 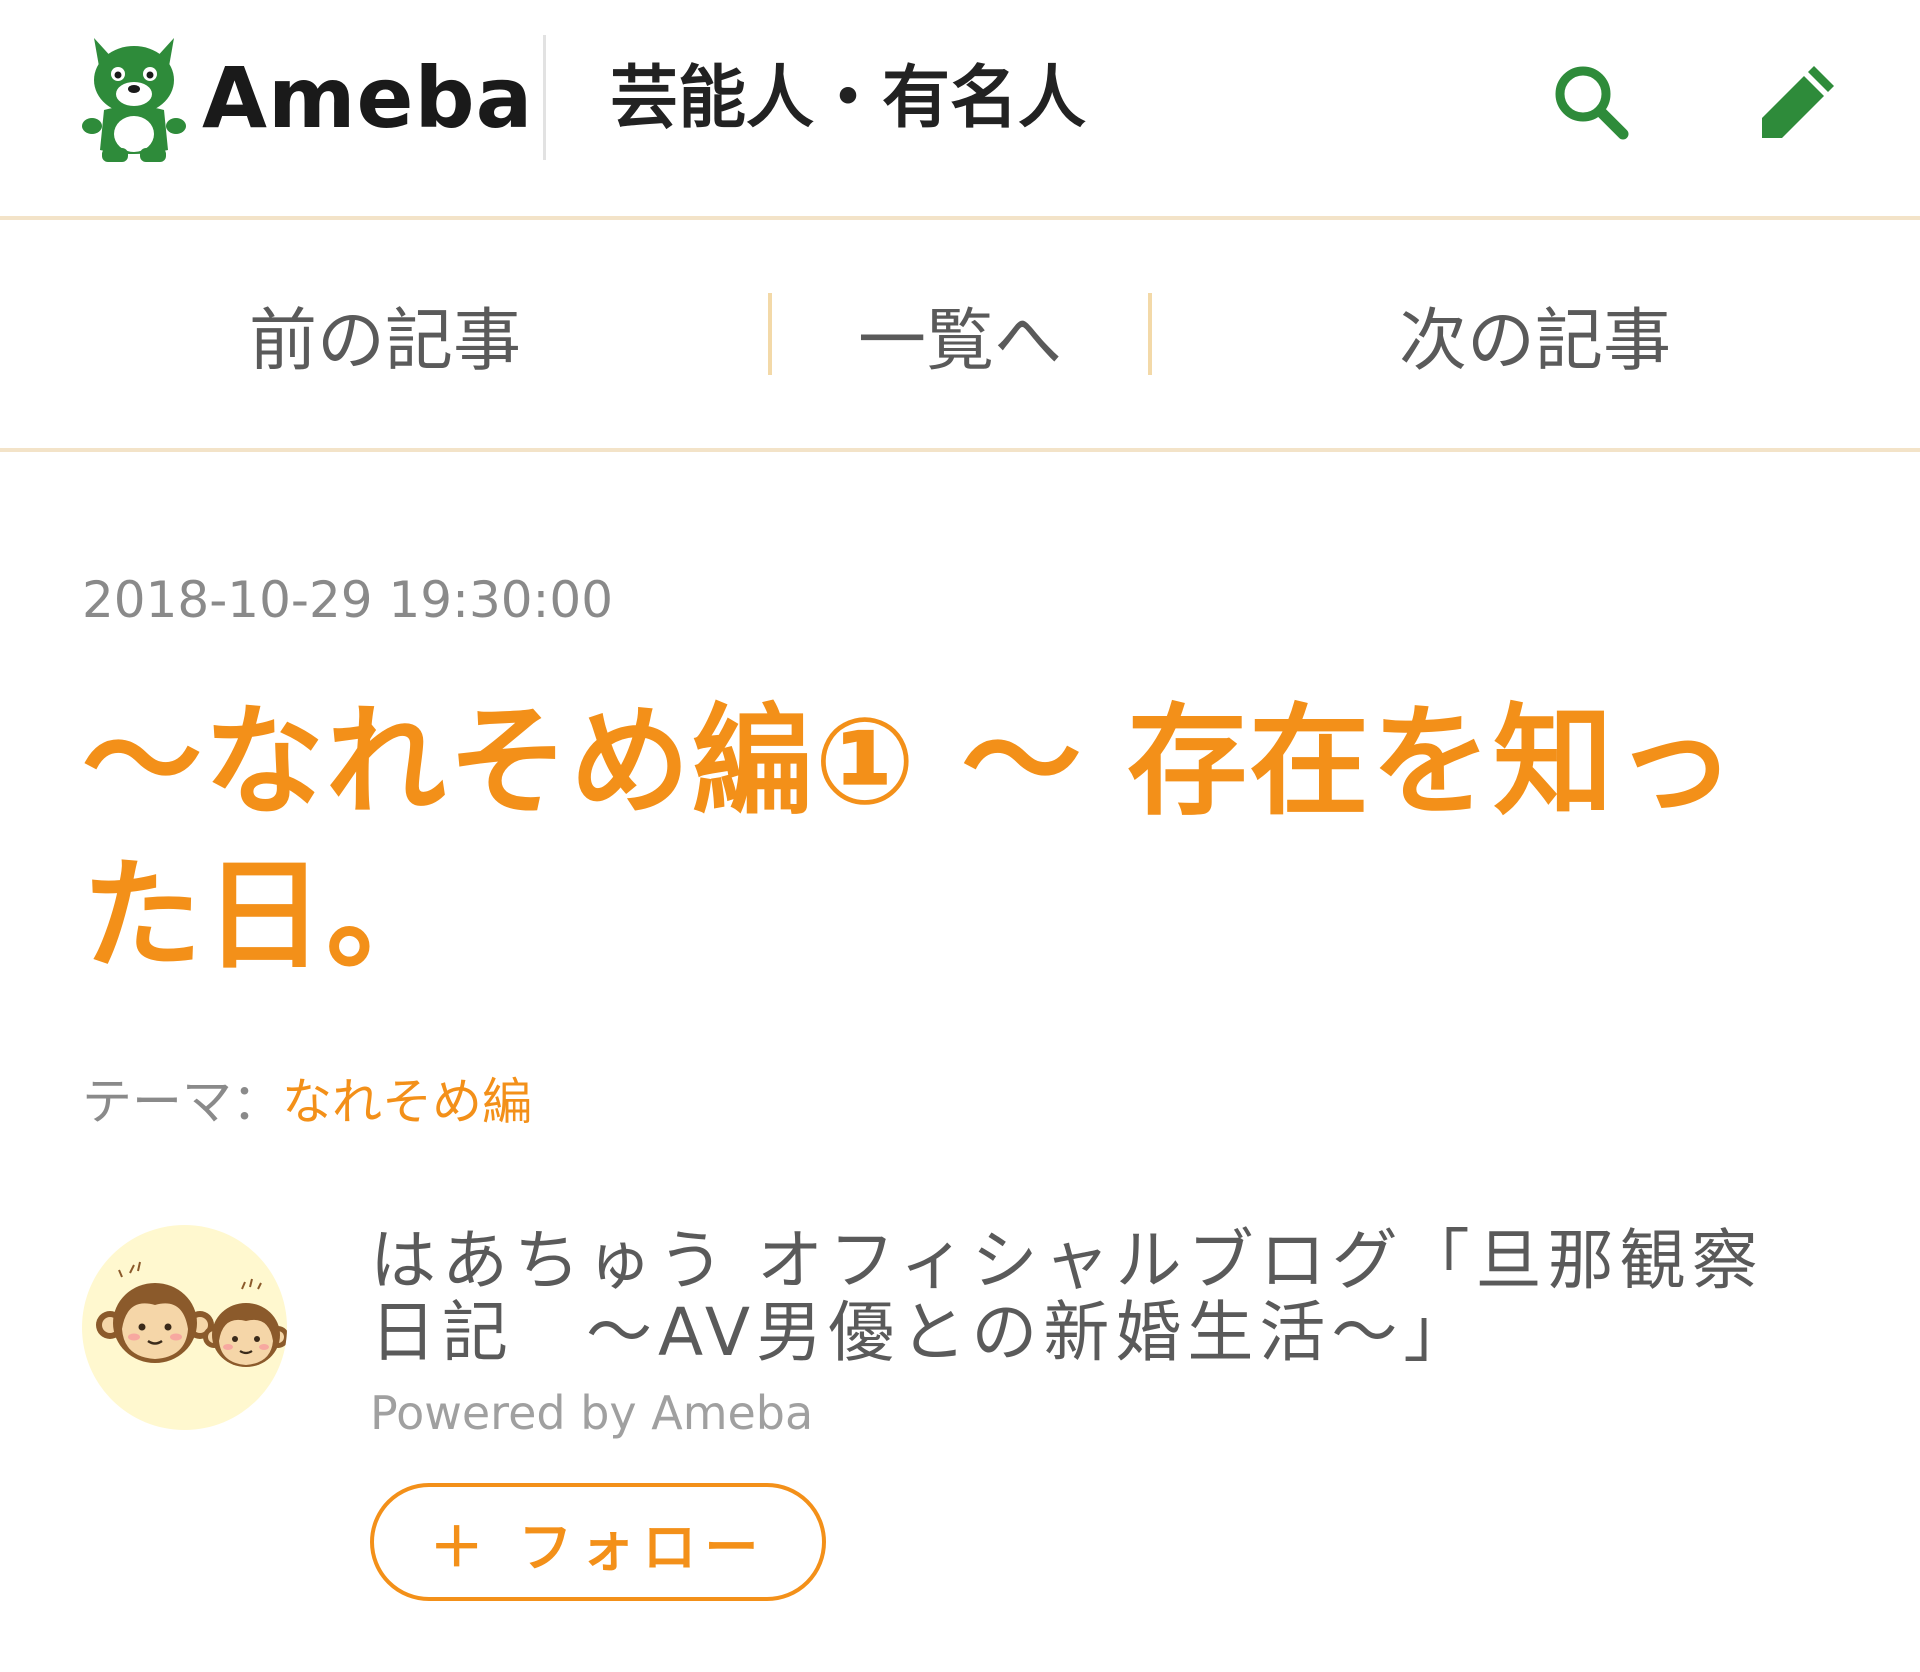 What do you see at coordinates (592, 1413) in the screenshot?
I see `powered-by: Powered by Ameba` at bounding box center [592, 1413].